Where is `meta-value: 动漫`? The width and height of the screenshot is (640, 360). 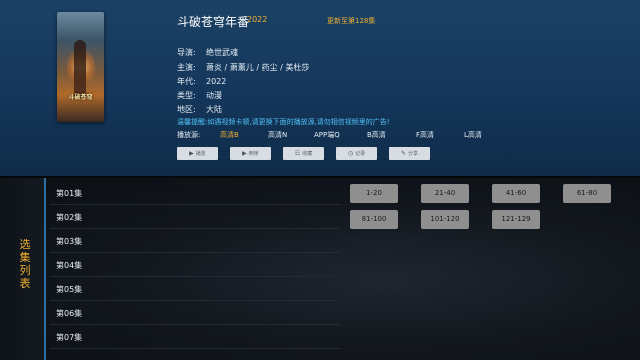 meta-value: 动漫 is located at coordinates (214, 95).